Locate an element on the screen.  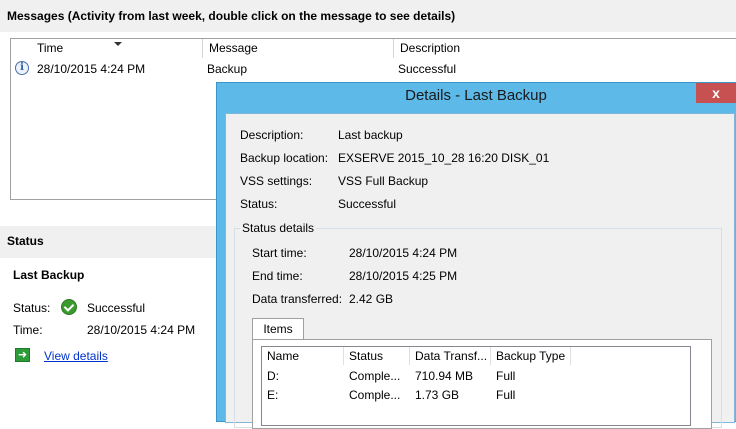
backup-location-label: Backup location: is located at coordinates (284, 158).